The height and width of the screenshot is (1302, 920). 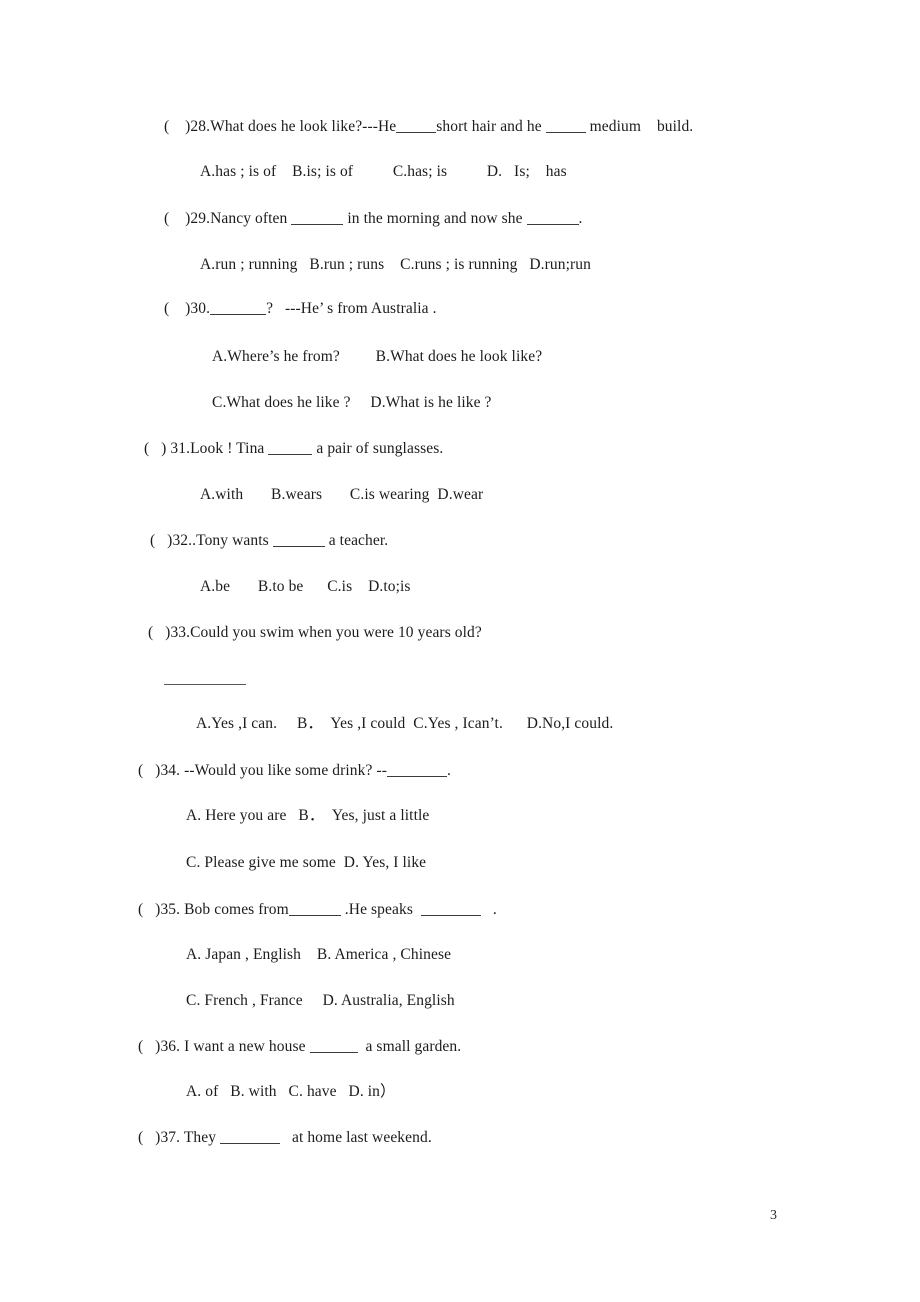 I want to click on page-number: 3, so click(x=773, y=1215).